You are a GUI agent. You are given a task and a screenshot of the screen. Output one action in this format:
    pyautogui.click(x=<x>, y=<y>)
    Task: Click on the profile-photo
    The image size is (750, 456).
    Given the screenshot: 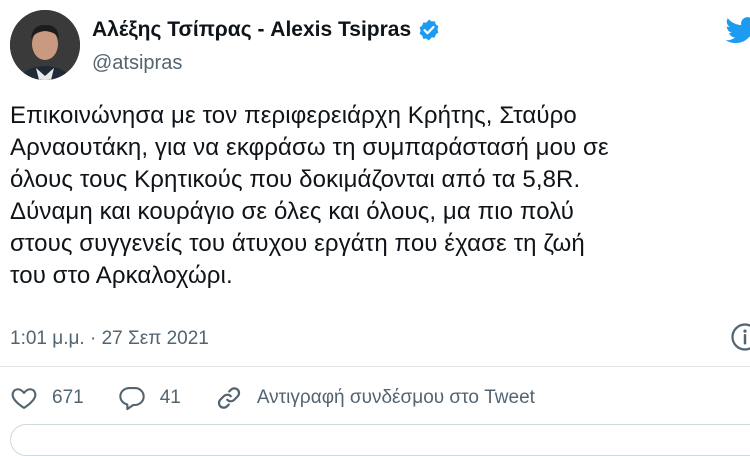 What is the action you would take?
    pyautogui.click(x=45, y=45)
    